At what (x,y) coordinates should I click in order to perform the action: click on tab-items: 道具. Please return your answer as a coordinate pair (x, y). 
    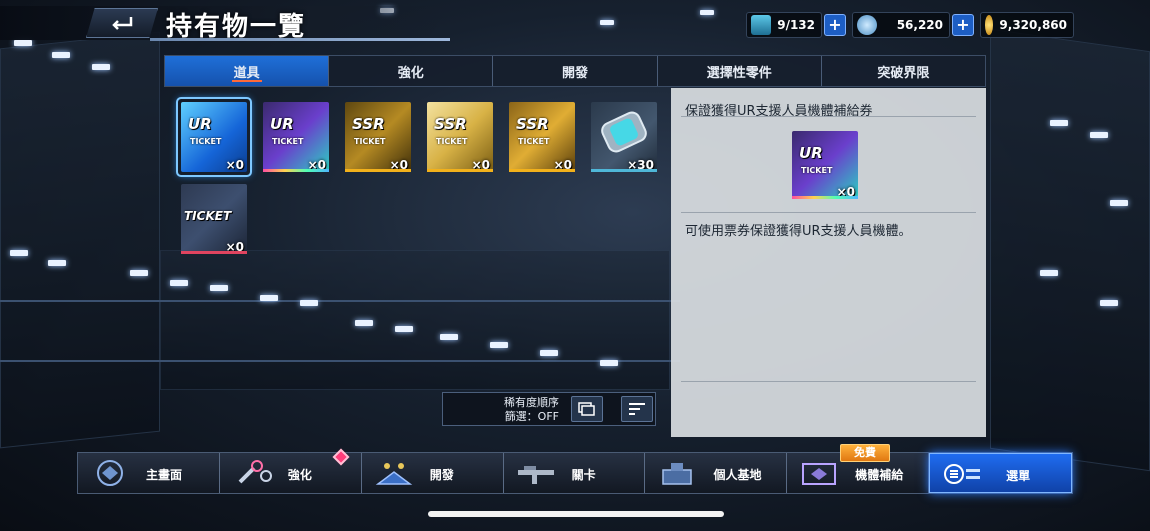
    Looking at the image, I should click on (247, 71).